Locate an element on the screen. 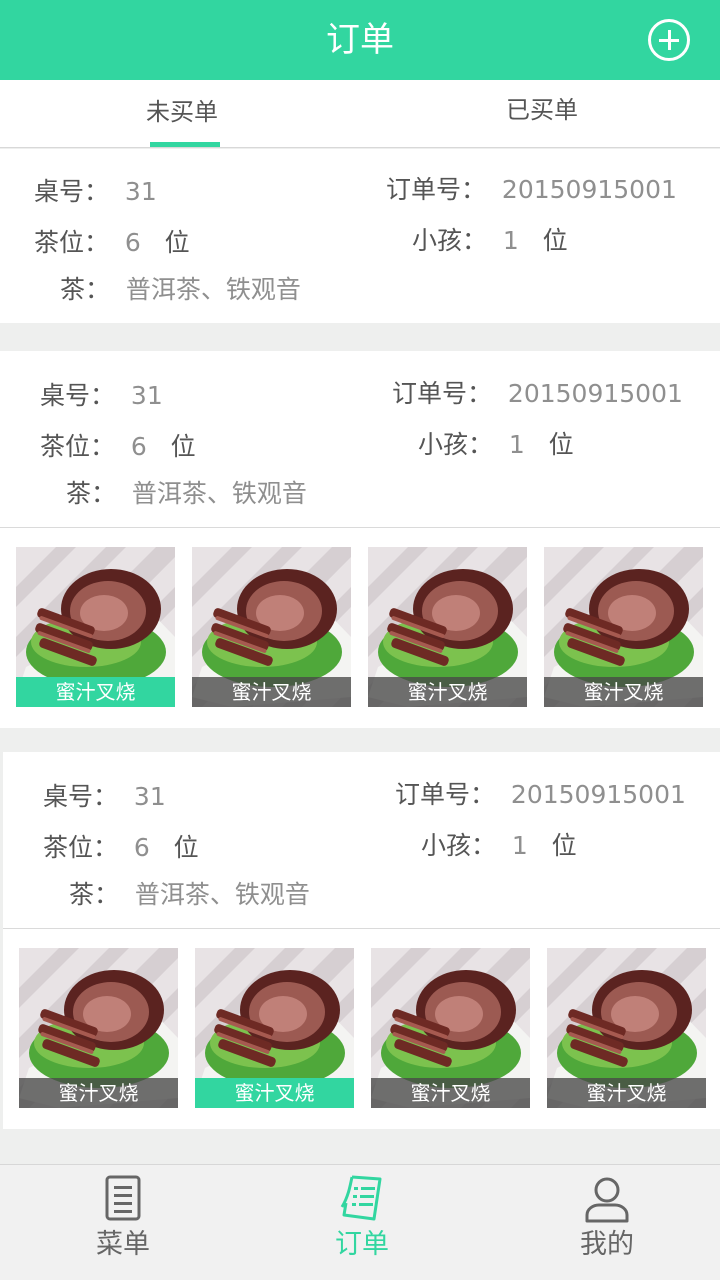 This screenshot has height=1280, width=720. page-title: 订单 is located at coordinates (360, 40).